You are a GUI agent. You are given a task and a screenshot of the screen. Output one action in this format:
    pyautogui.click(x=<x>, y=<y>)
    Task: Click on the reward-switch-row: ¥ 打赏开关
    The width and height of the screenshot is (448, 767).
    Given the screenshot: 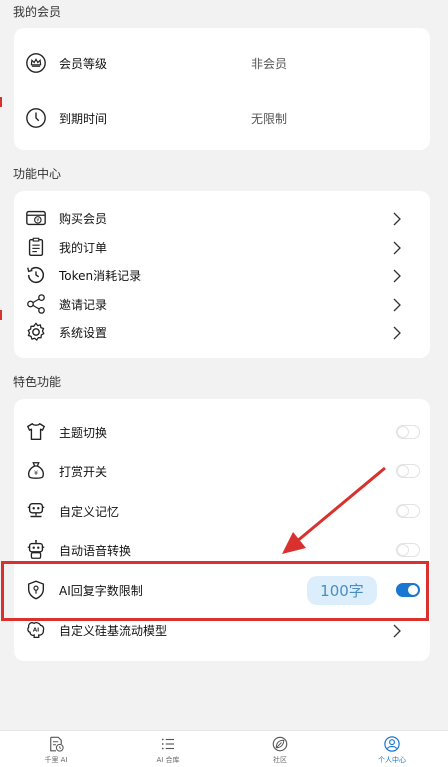 What is the action you would take?
    pyautogui.click(x=222, y=471)
    